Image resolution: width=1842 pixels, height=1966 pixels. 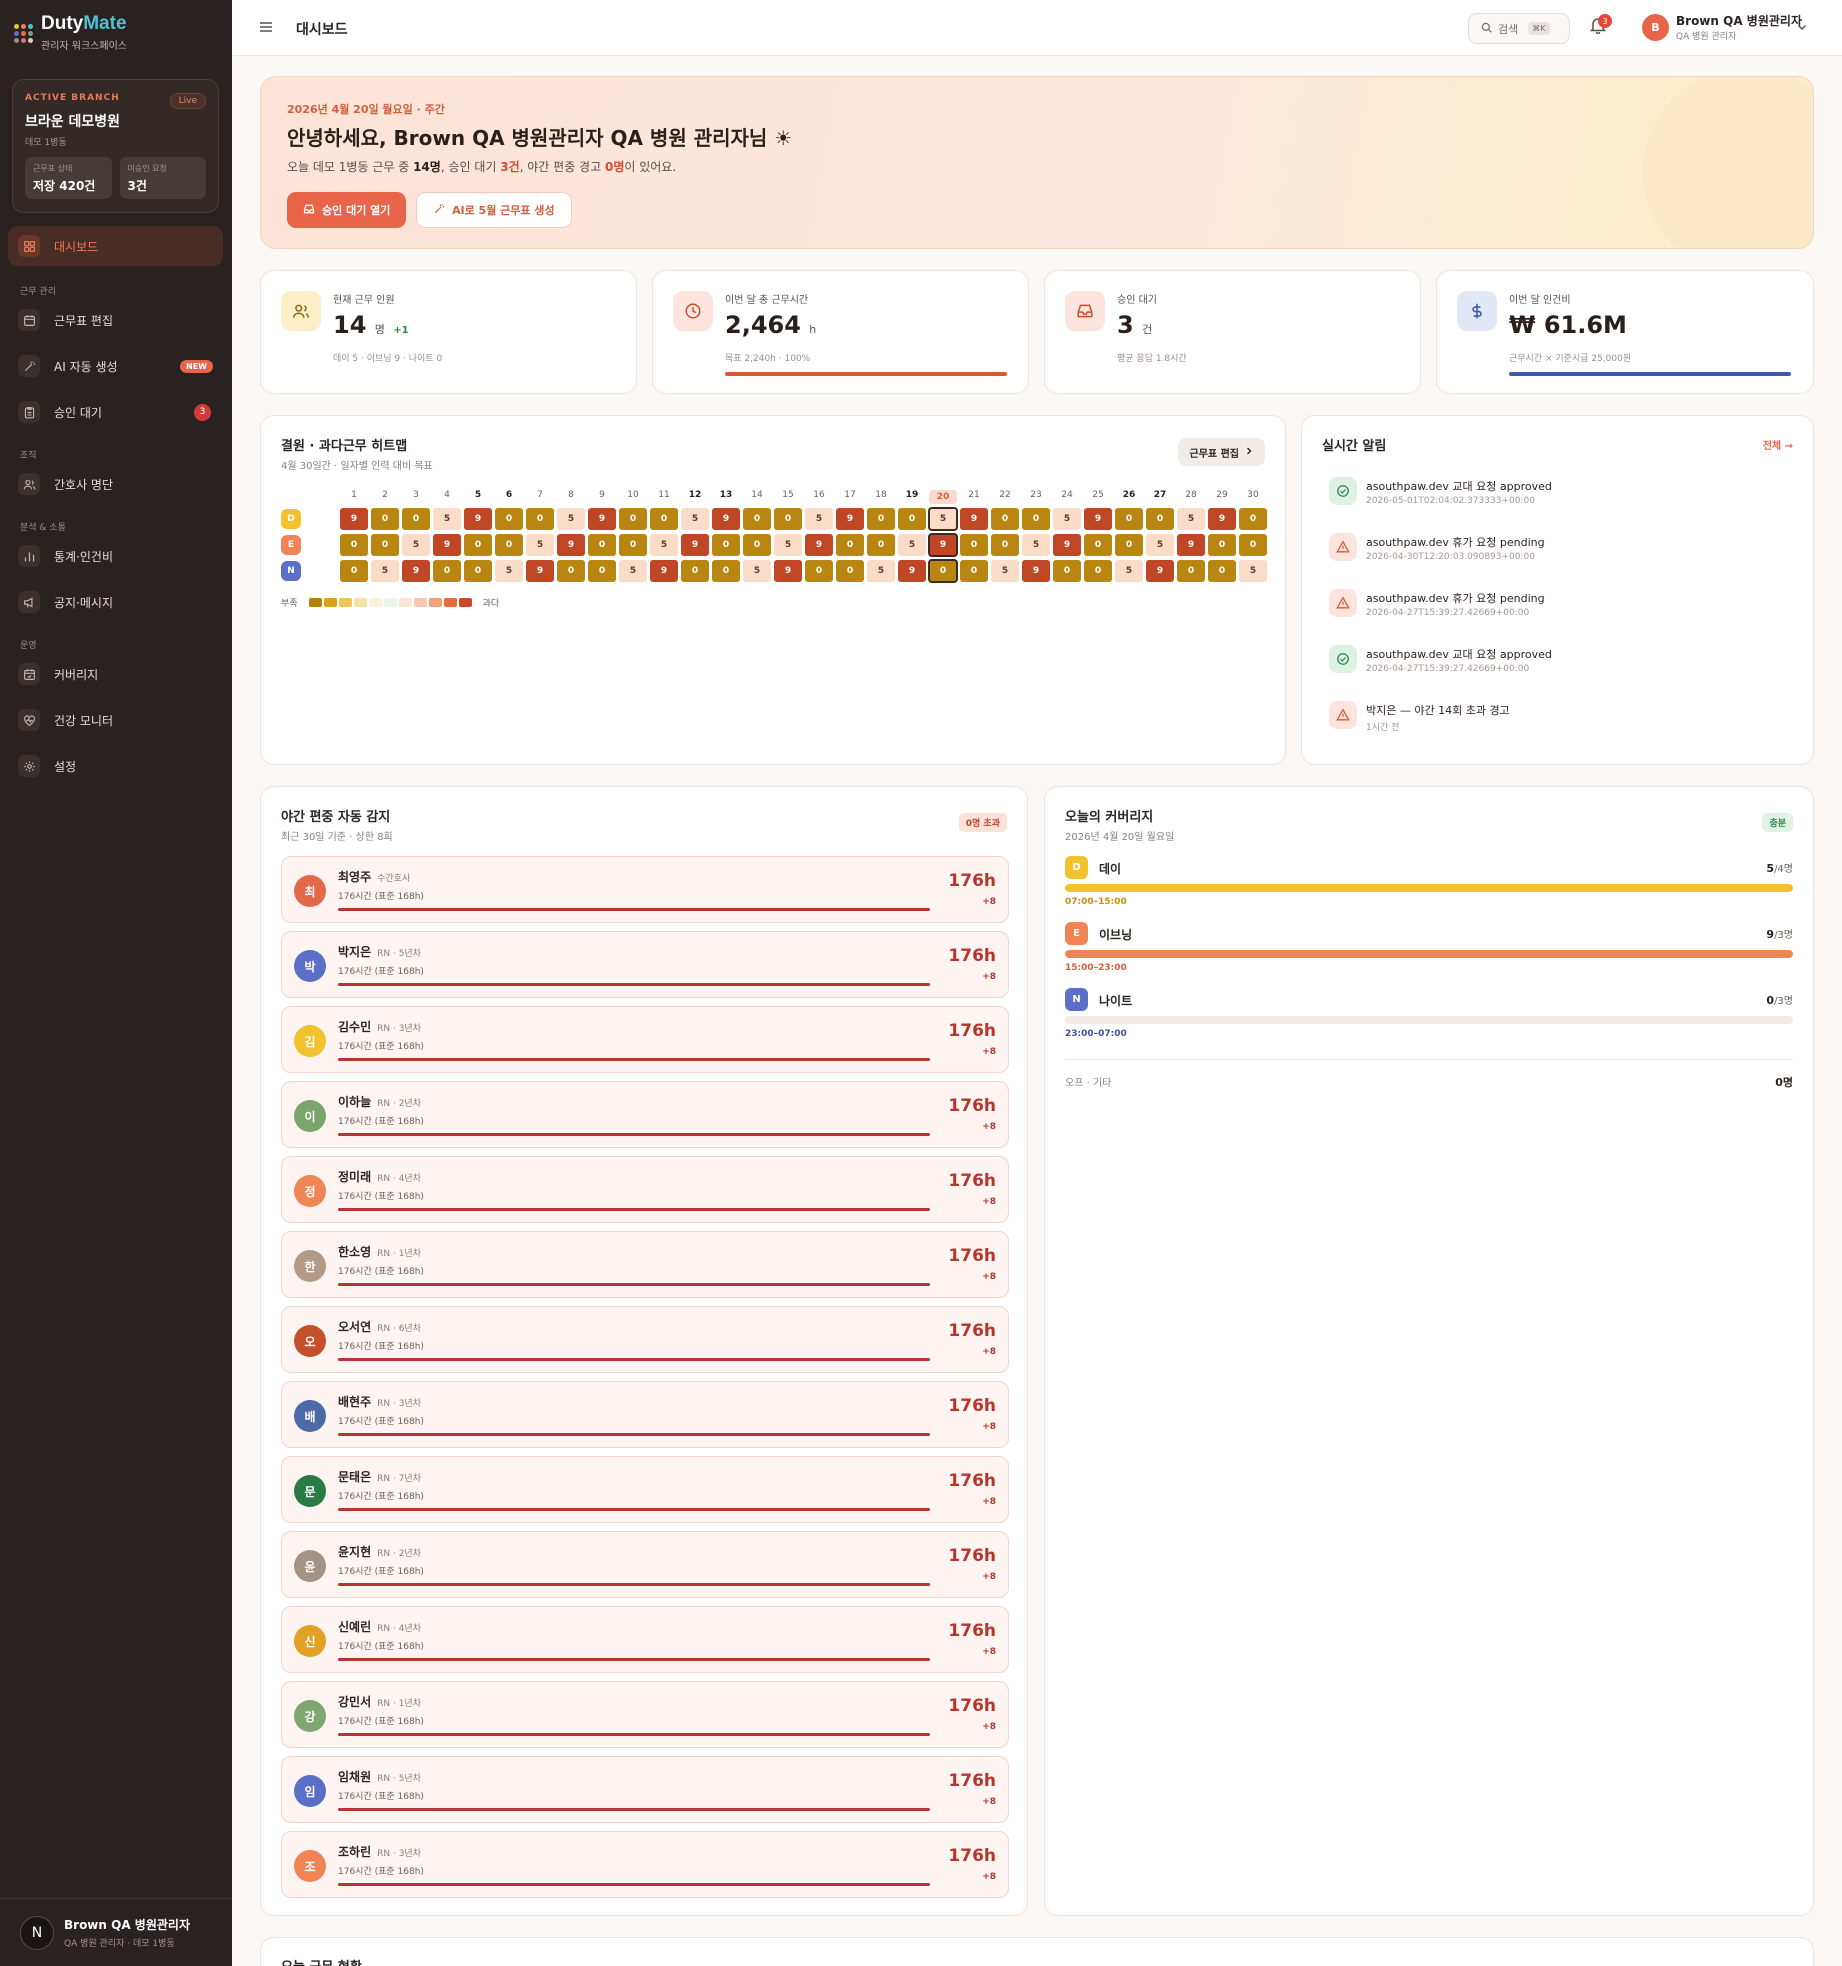 I want to click on ai-generate-schedule-button: AI로 5월 근무표 생성, so click(x=494, y=210).